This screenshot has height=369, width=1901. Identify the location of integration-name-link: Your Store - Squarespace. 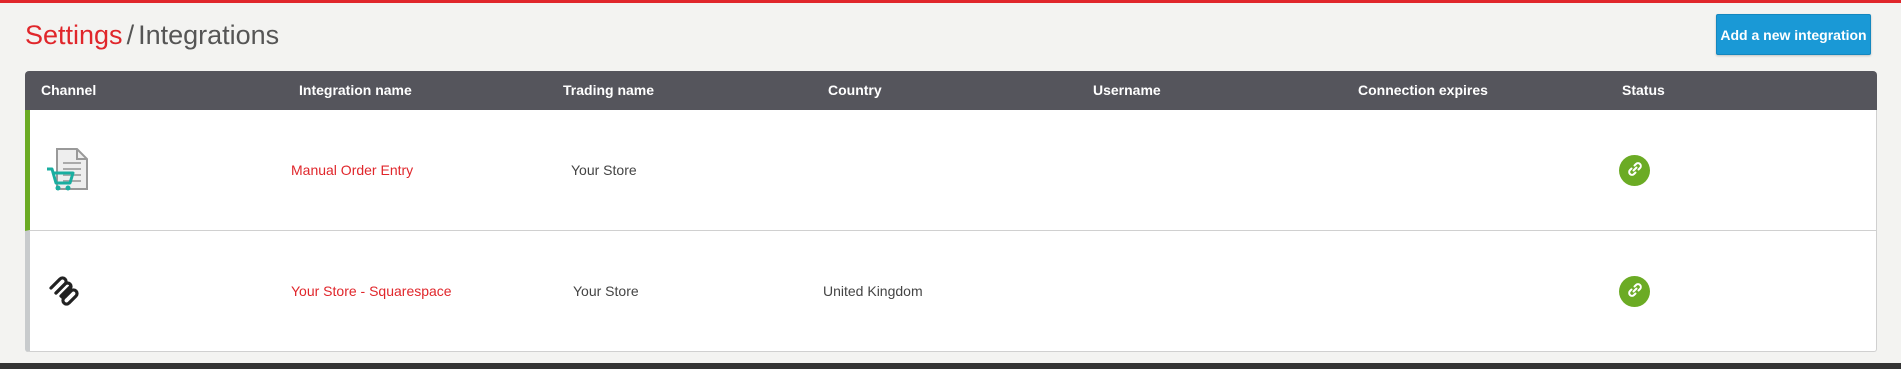
(371, 291).